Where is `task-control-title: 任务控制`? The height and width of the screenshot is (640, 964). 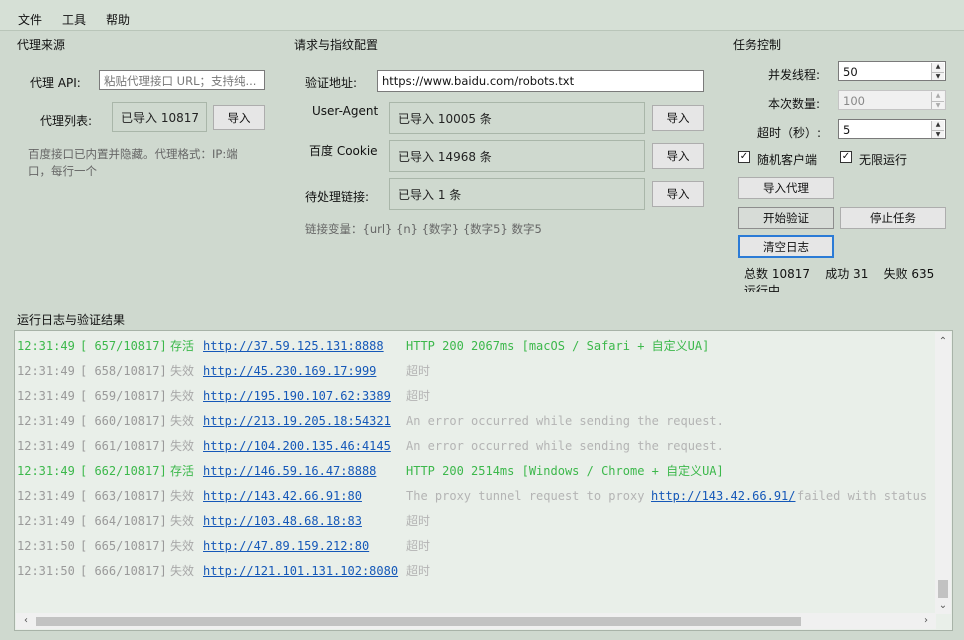 task-control-title: 任务控制 is located at coordinates (757, 45).